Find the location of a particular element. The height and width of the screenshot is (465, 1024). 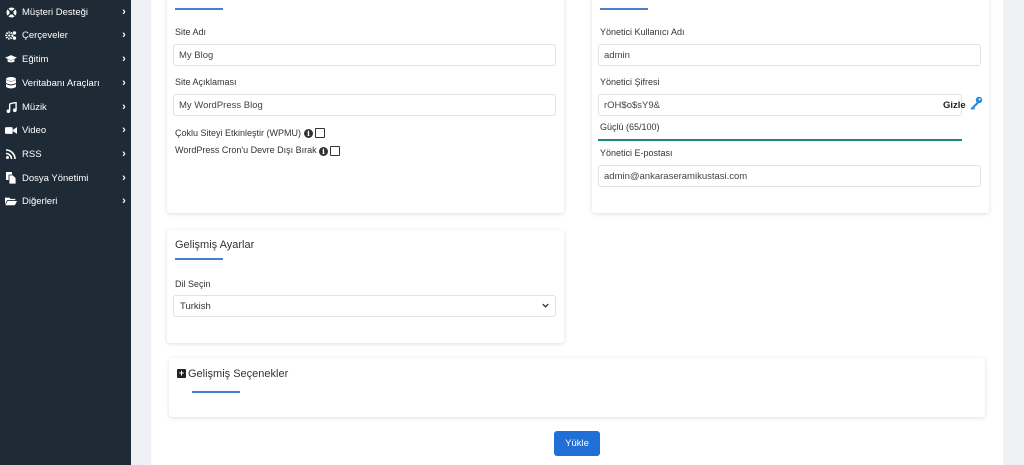

cogs-icon is located at coordinates (11, 35).